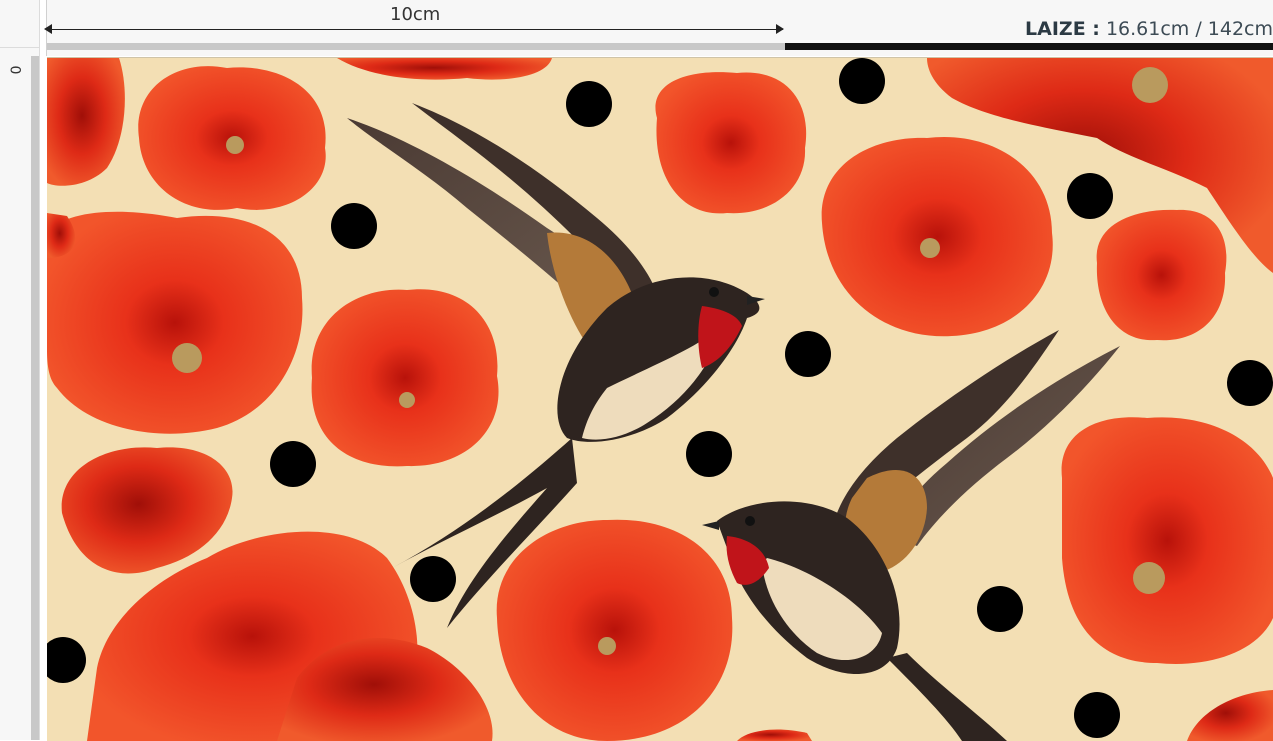 The height and width of the screenshot is (741, 1273). What do you see at coordinates (1029, 46) in the screenshot?
I see `fabric-width-bar` at bounding box center [1029, 46].